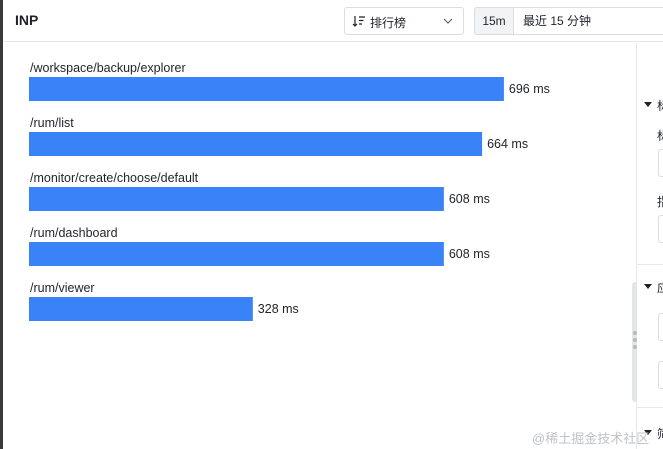 The height and width of the screenshot is (449, 663). Describe the element at coordinates (62, 288) in the screenshot. I see `bar-category-label: /rum/viewer` at that location.